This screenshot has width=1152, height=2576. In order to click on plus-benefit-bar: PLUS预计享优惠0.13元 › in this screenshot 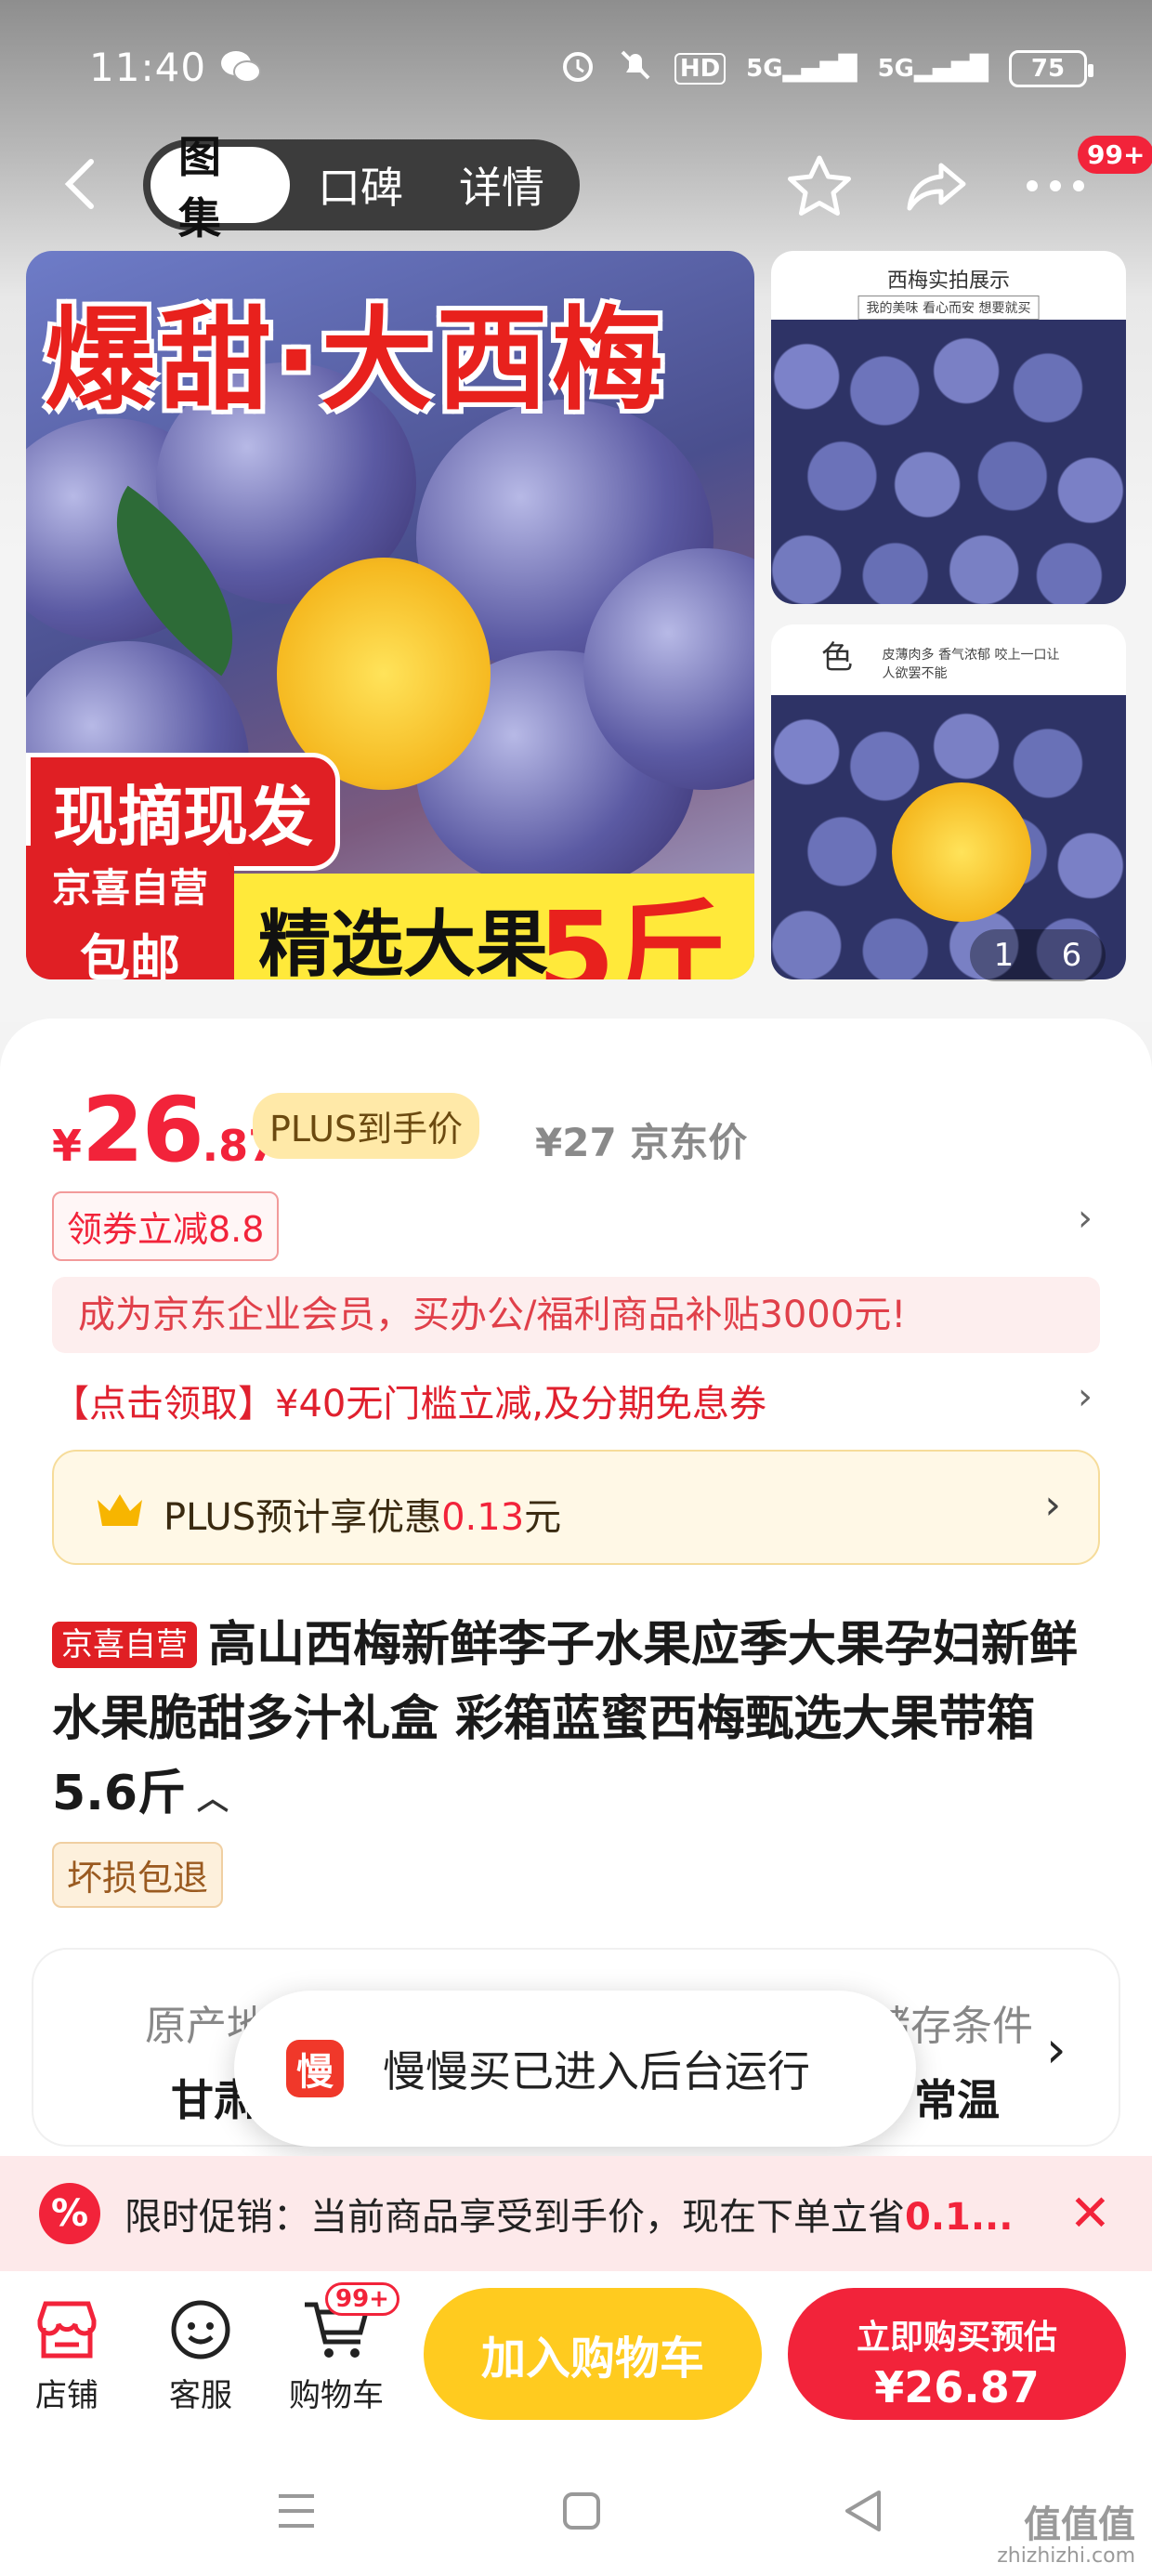, I will do `click(576, 1507)`.